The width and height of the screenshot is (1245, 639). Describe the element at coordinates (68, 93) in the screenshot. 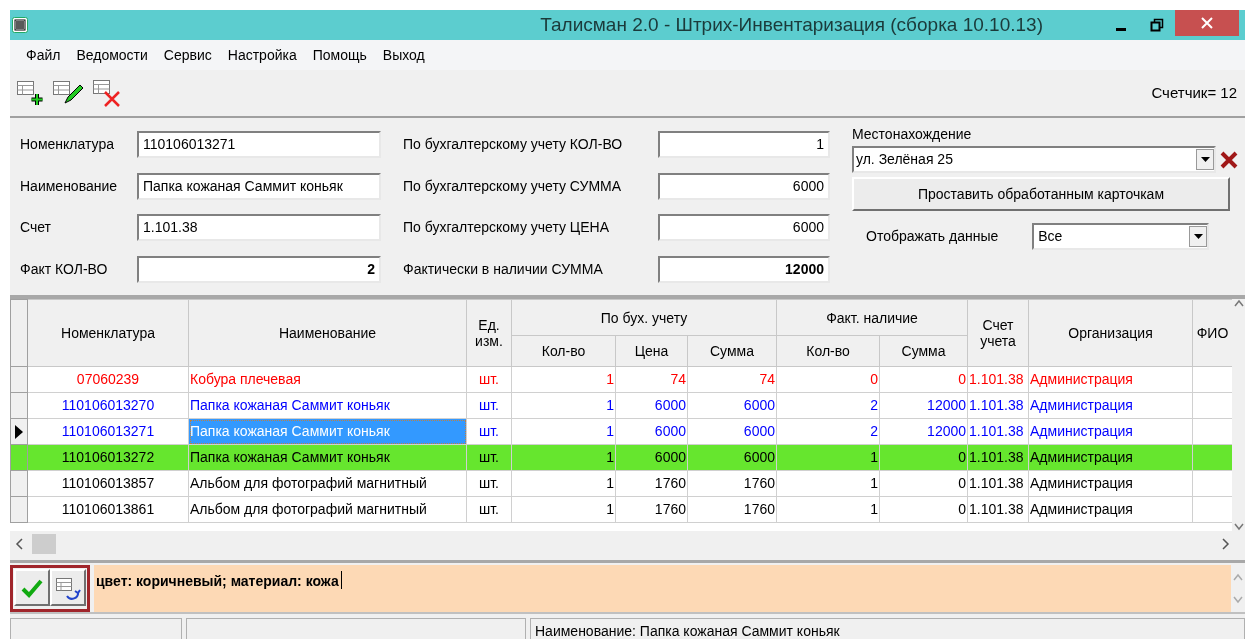

I see `edit-row-icon` at that location.